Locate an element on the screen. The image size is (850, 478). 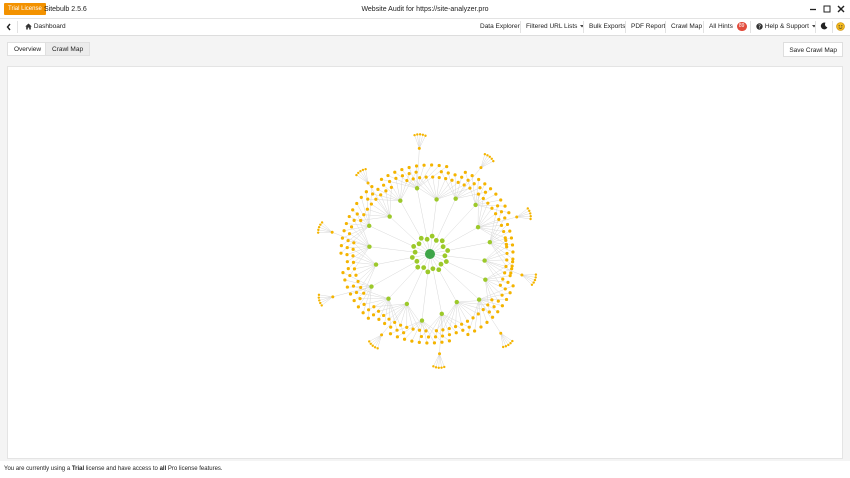
crawl-map-root-node is located at coordinates (430, 254).